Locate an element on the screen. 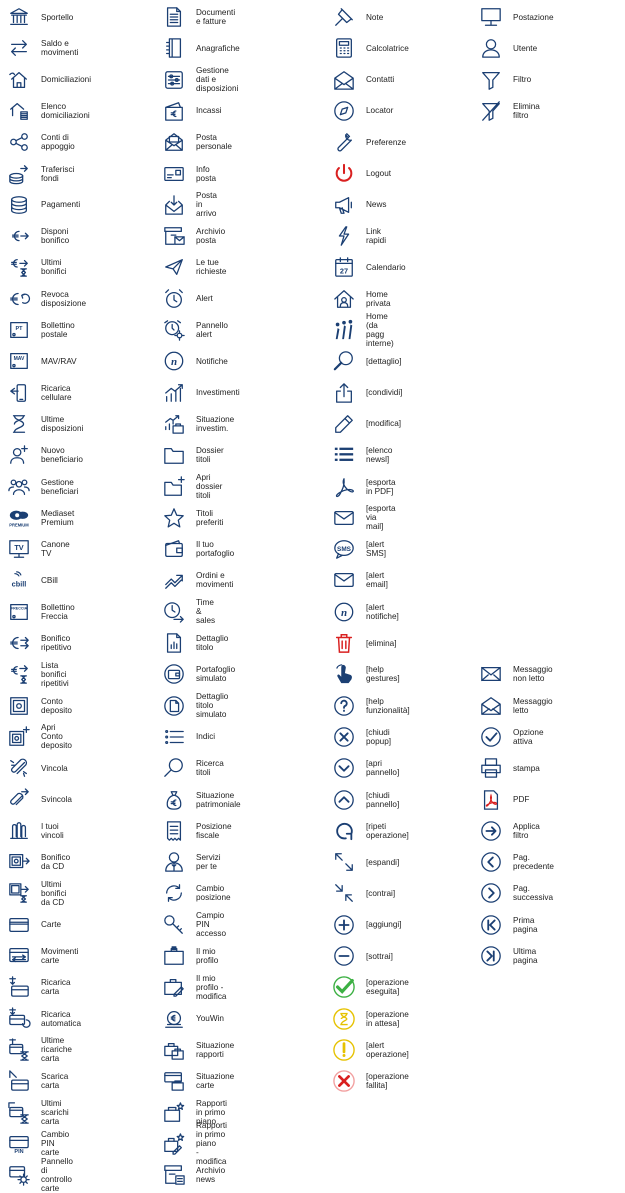  legend-label: Filtro is located at coordinates (522, 80).